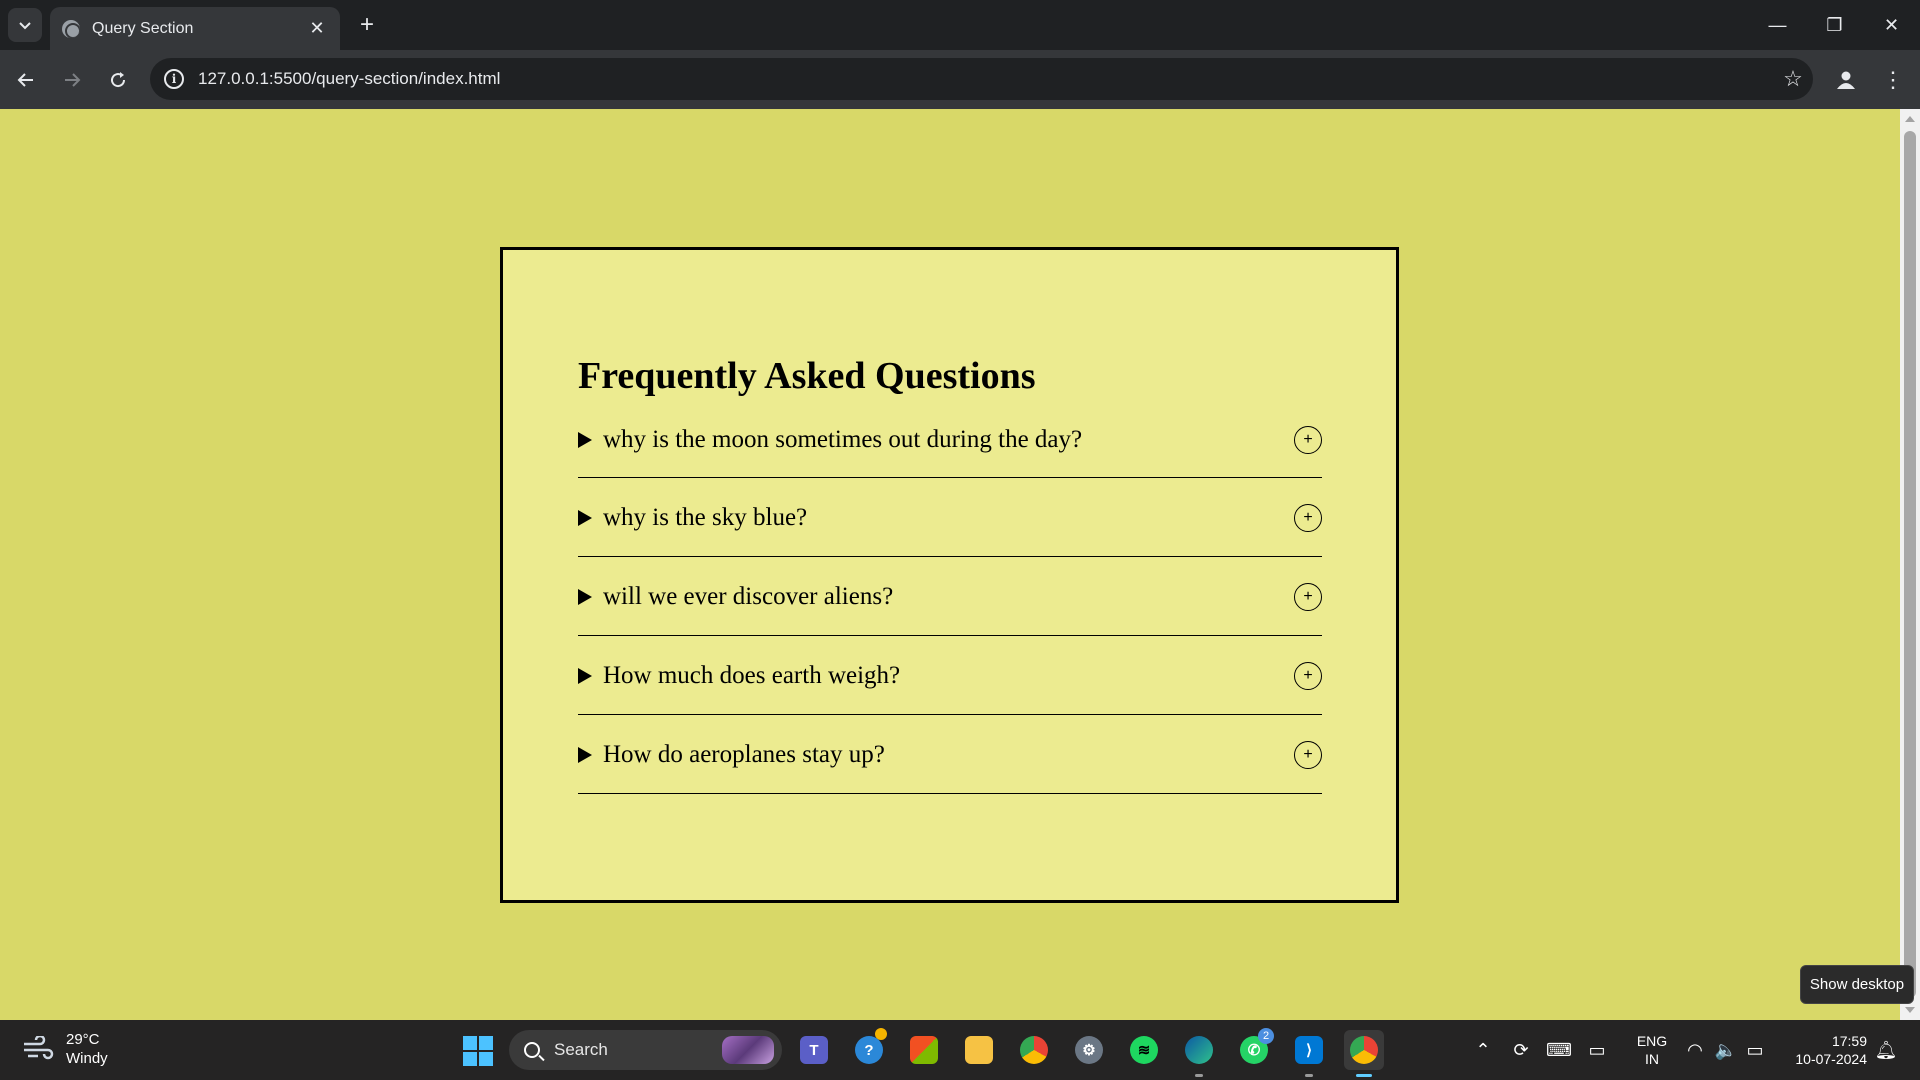 The height and width of the screenshot is (1080, 1920). Describe the element at coordinates (174, 79) in the screenshot. I see `site-info-icon: i` at that location.